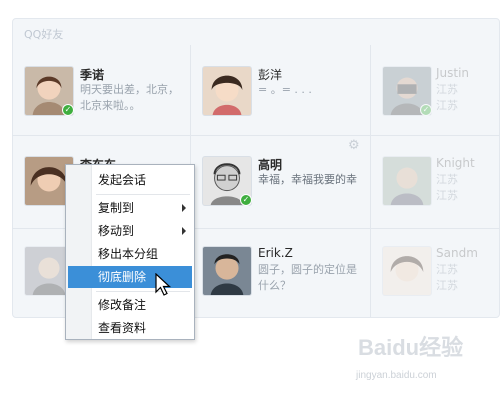 The width and height of the screenshot is (500, 402). What do you see at coordinates (110, 105) in the screenshot?
I see `contact-signature: 北京来啦。。` at bounding box center [110, 105].